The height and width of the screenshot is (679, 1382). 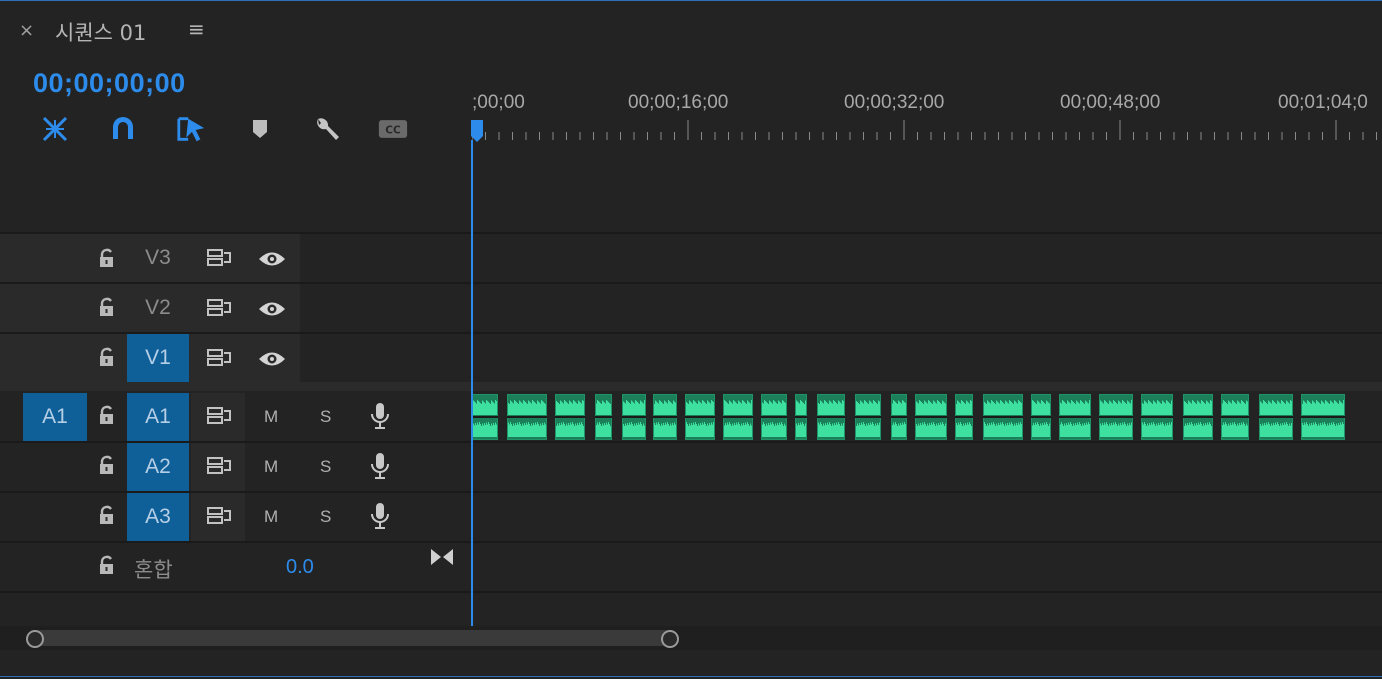 I want to click on zoom-scrollbar-right-handle, so click(x=670, y=639).